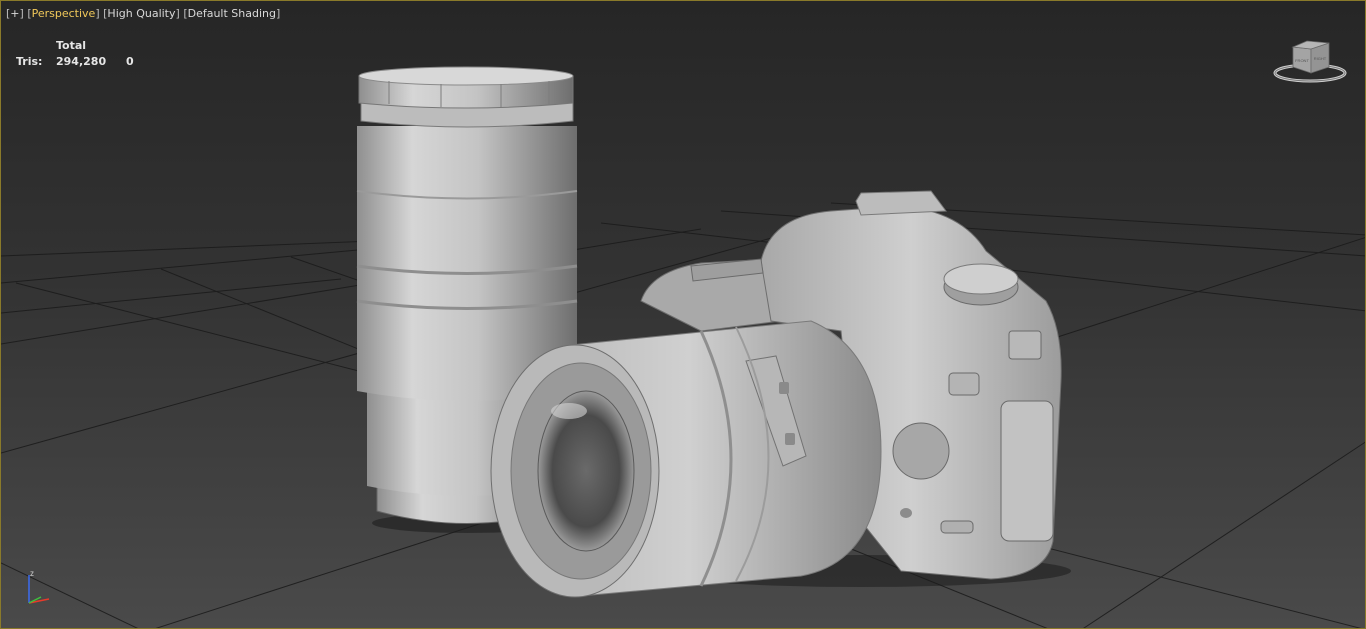 Image resolution: width=1366 pixels, height=629 pixels. Describe the element at coordinates (64, 13) in the screenshot. I see `view-point-menu: Perspective` at that location.